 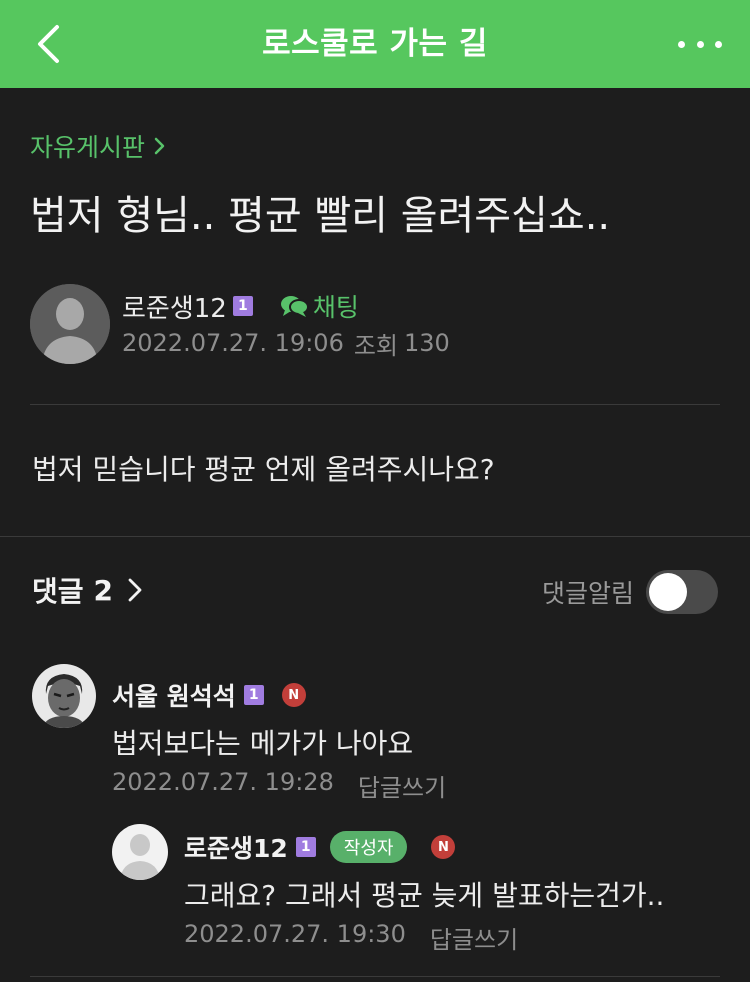 I want to click on board-breadcrumb: 자유게시판, so click(x=98, y=146).